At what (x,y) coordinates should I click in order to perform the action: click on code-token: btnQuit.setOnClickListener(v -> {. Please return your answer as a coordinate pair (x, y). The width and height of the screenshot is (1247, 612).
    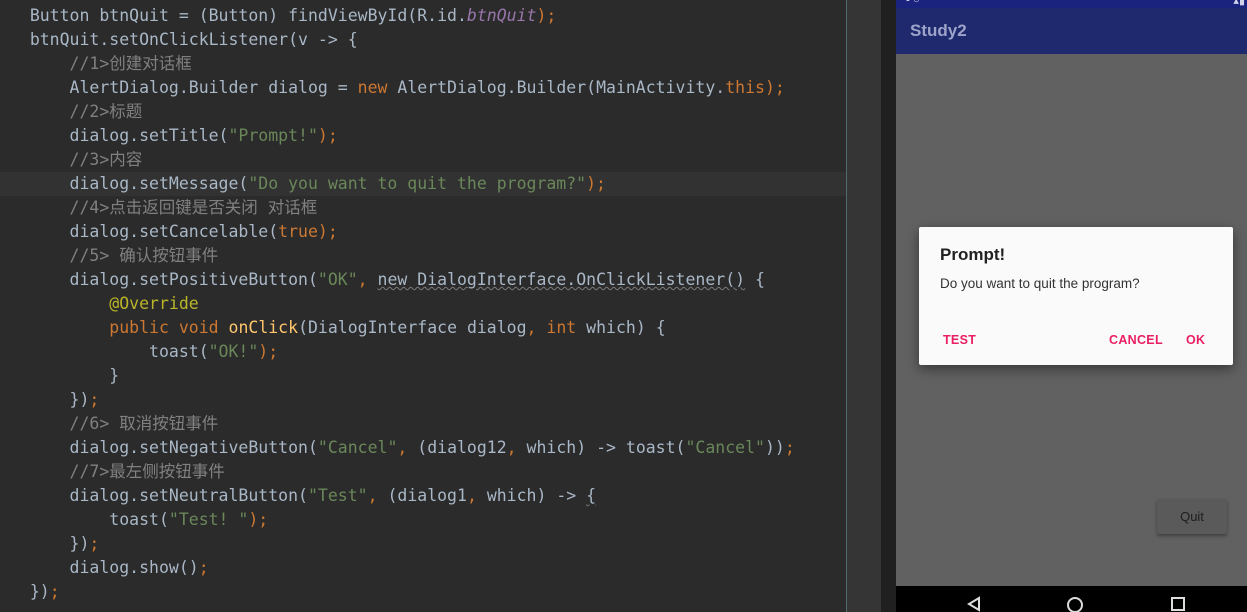
    Looking at the image, I should click on (193, 39).